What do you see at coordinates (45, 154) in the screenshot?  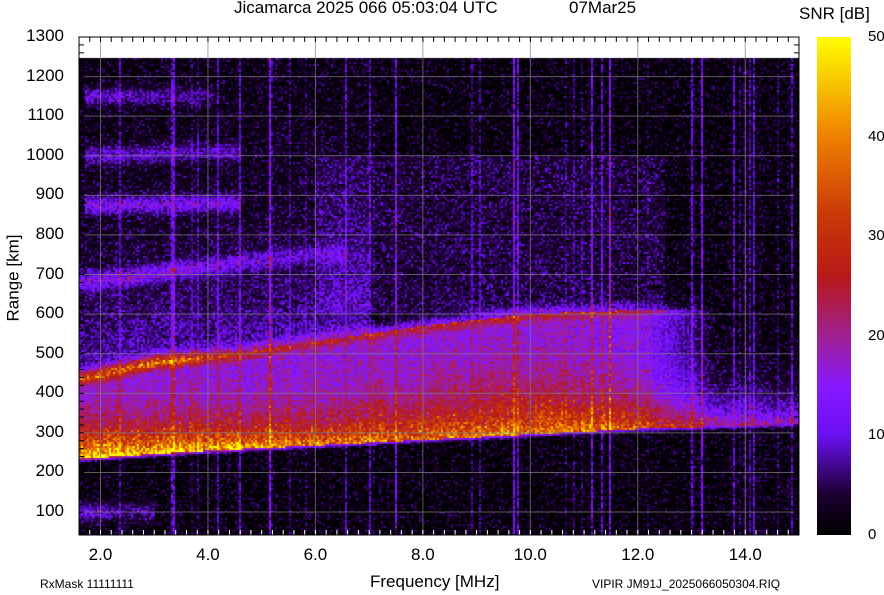 I see `y-tick-label: 1000` at bounding box center [45, 154].